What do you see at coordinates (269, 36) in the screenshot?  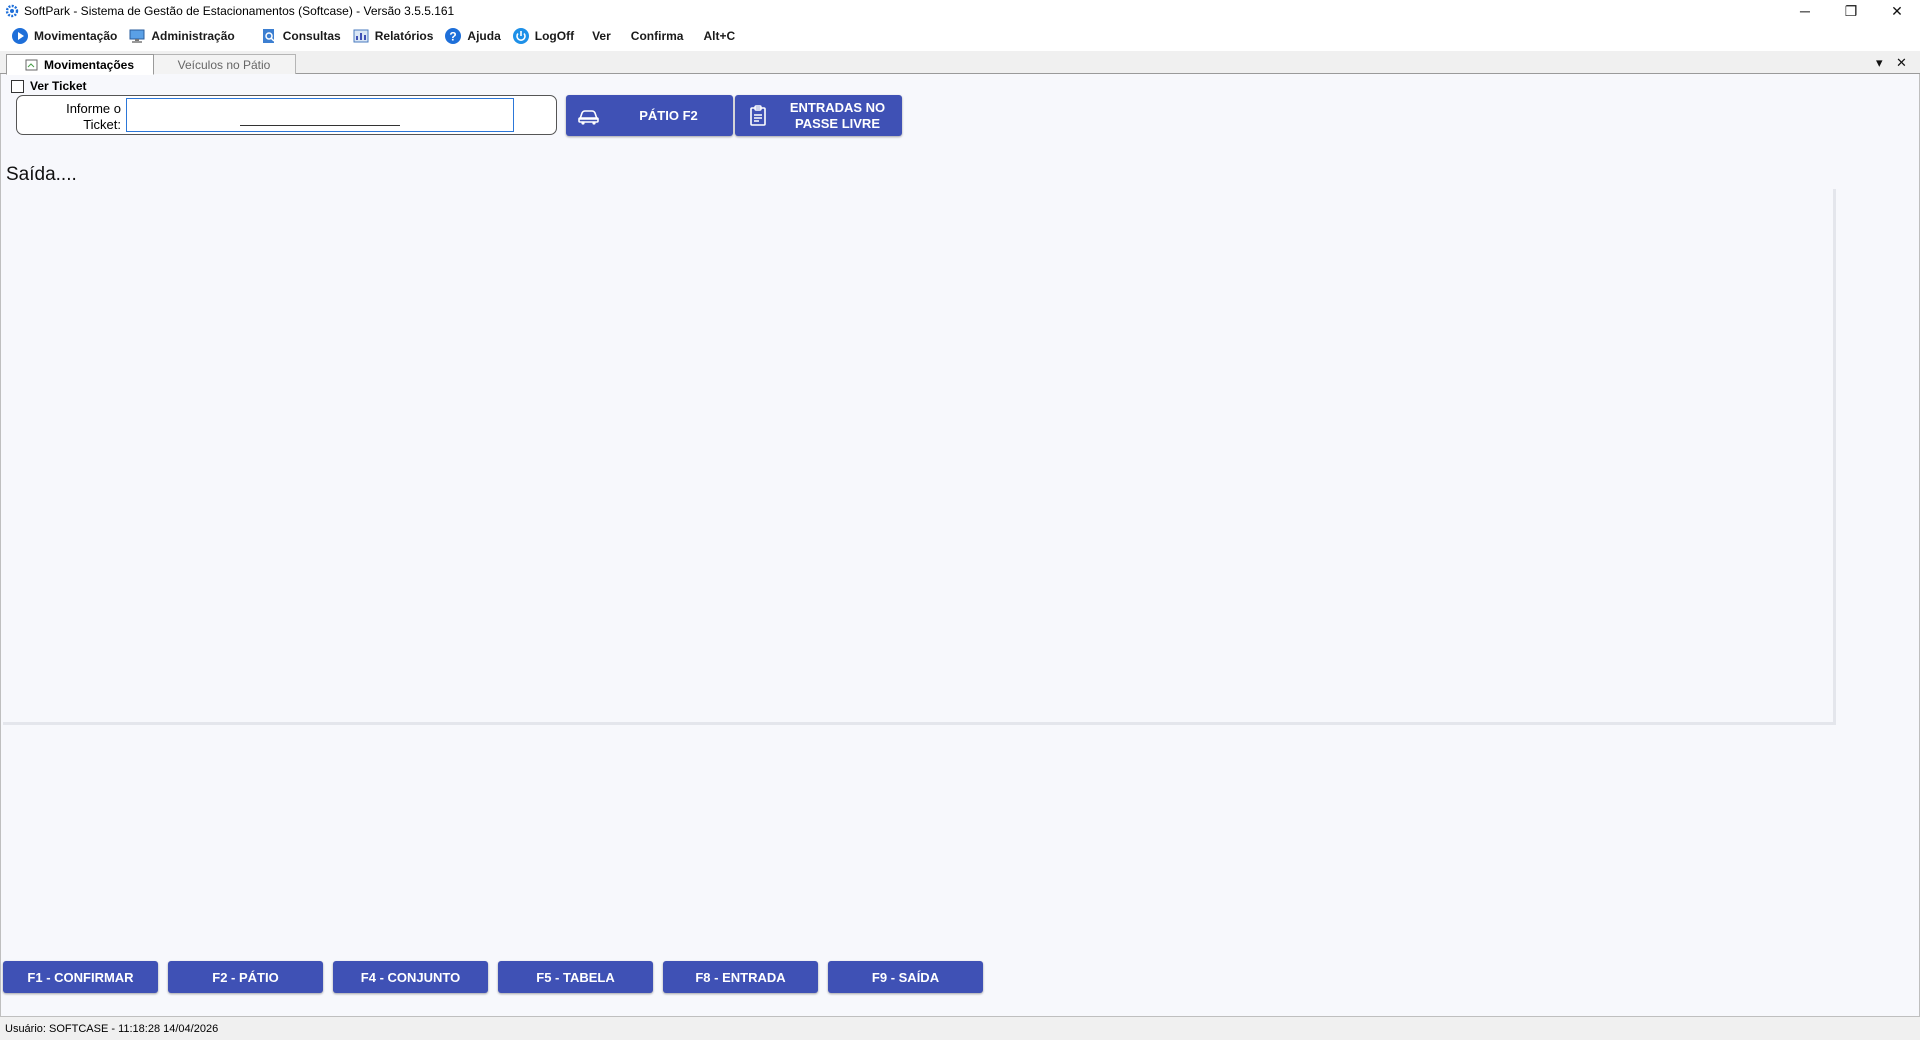 I see `search-doc-icon` at bounding box center [269, 36].